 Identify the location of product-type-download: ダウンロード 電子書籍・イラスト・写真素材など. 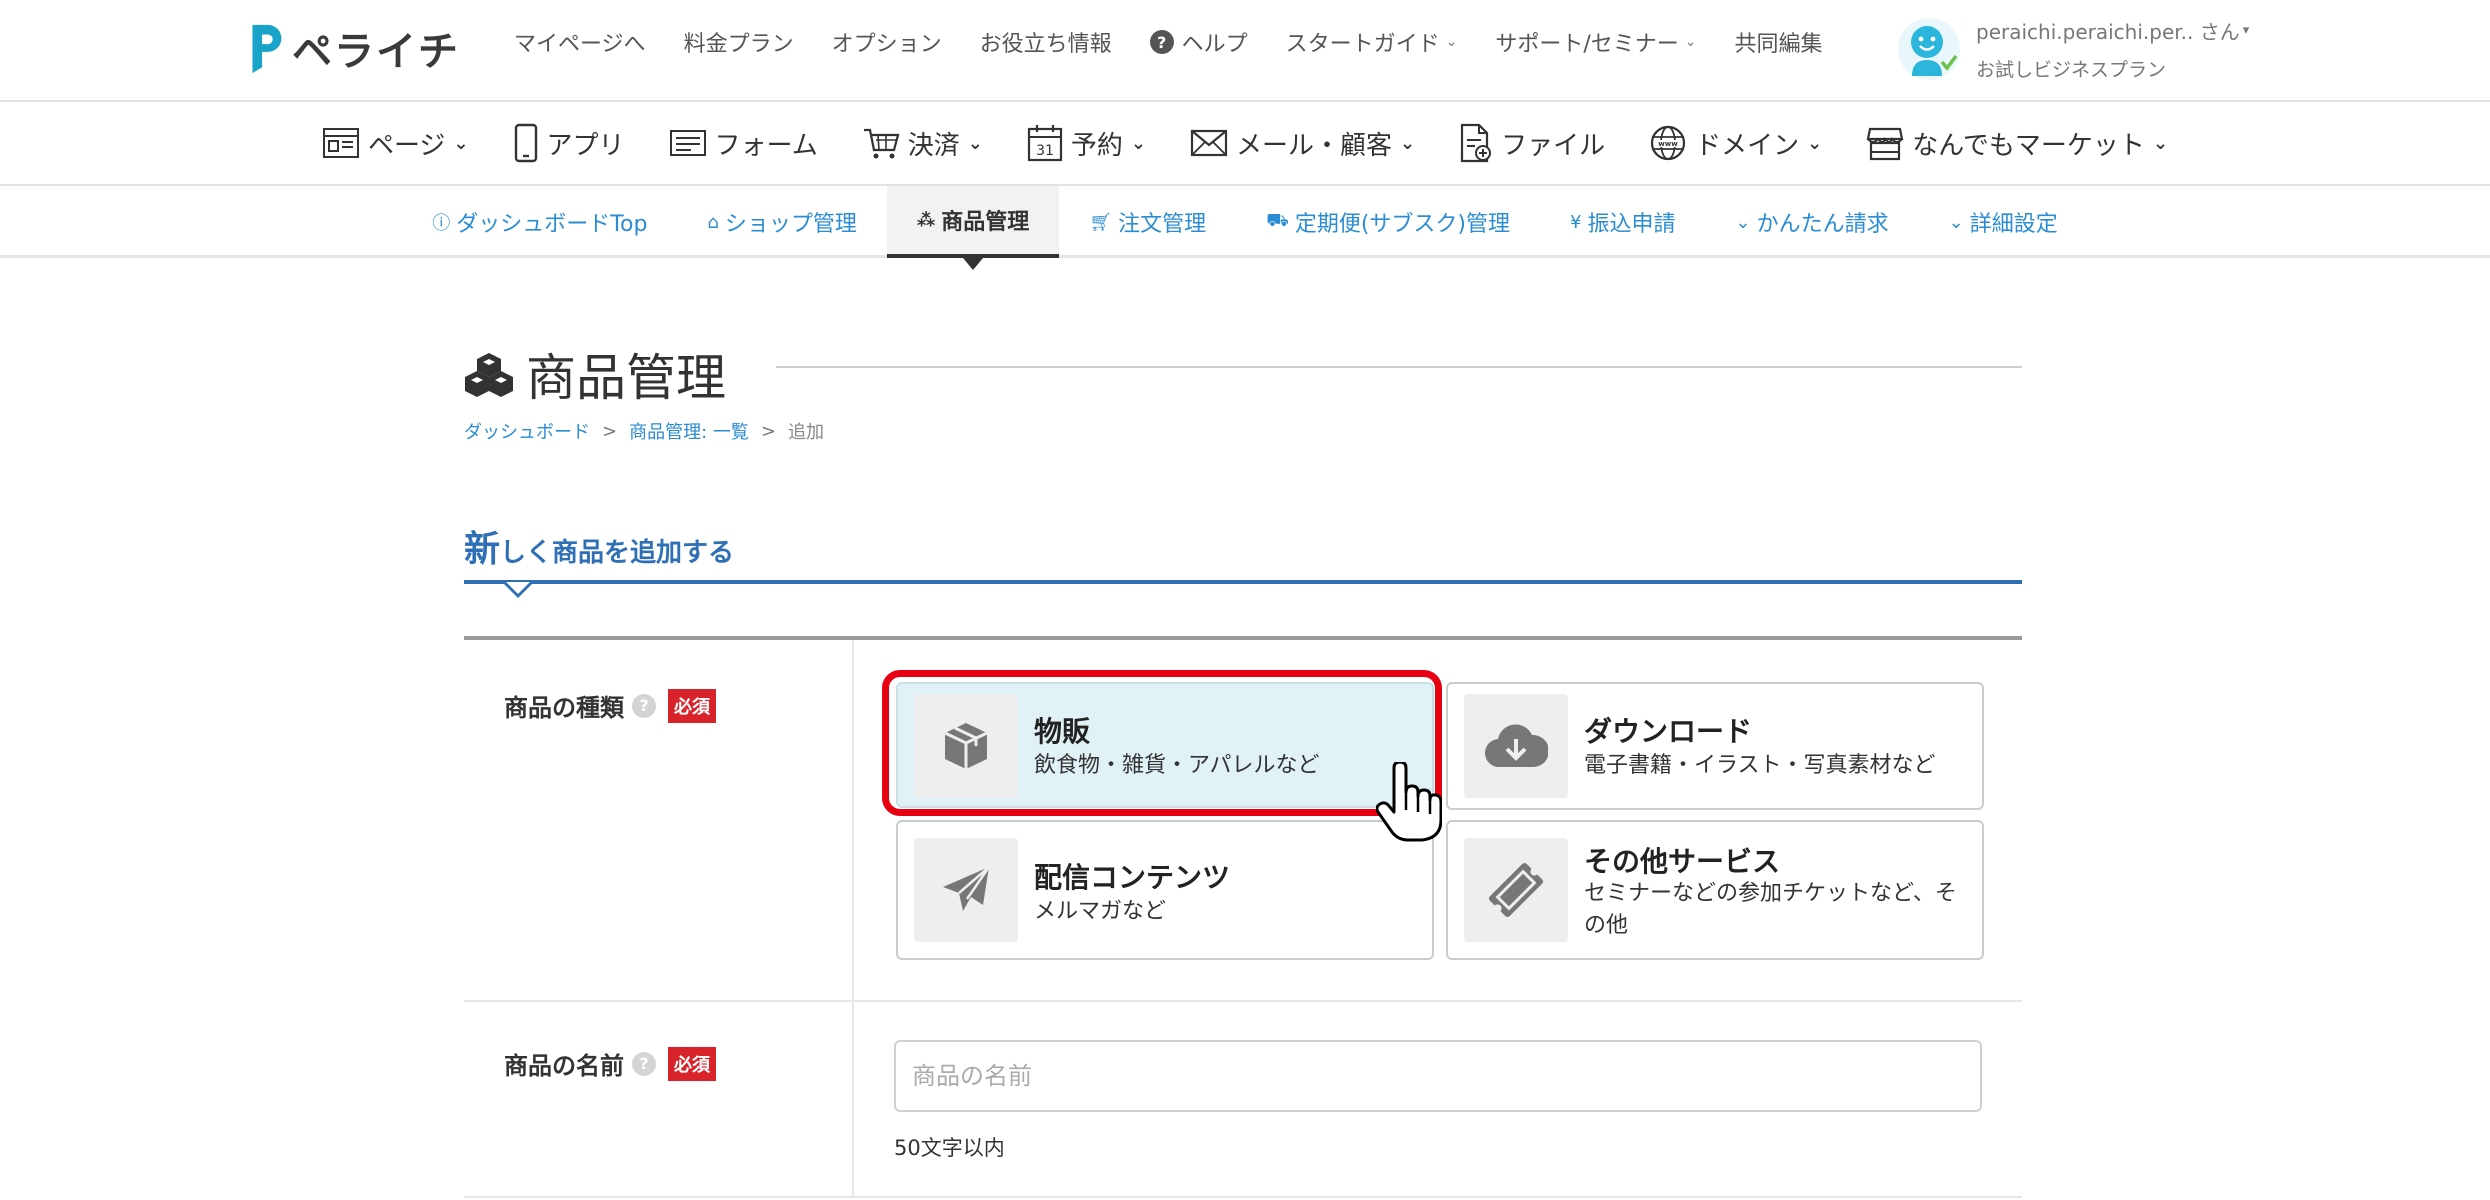
(1715, 746).